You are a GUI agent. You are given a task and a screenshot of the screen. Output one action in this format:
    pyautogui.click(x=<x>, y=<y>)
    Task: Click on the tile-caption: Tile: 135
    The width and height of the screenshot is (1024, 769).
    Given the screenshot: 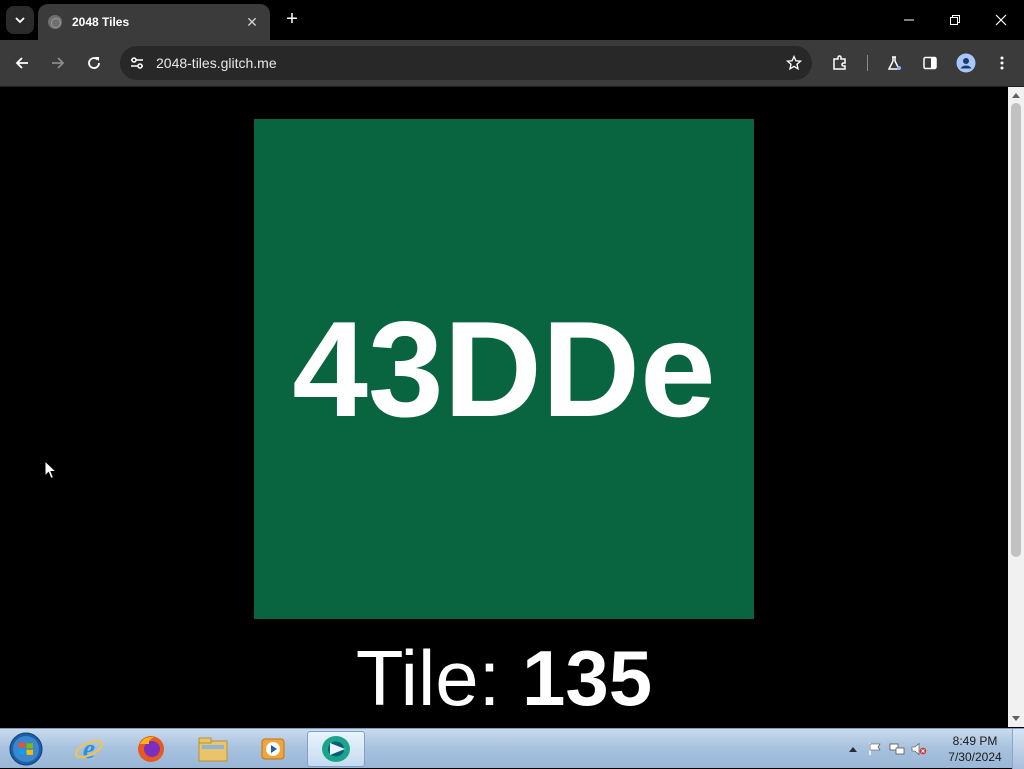 What is the action you would take?
    pyautogui.click(x=504, y=678)
    